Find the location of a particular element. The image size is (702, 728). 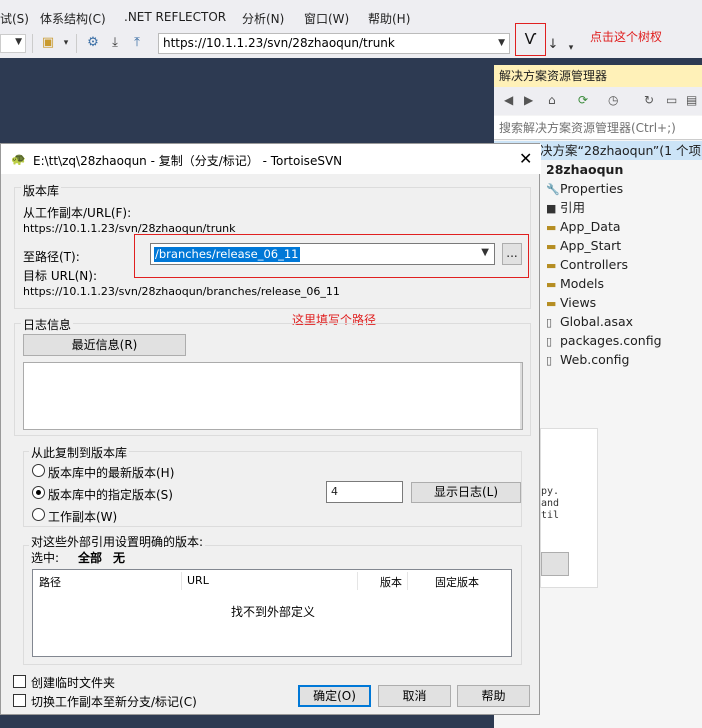

radio-specific-revision is located at coordinates (38, 492).